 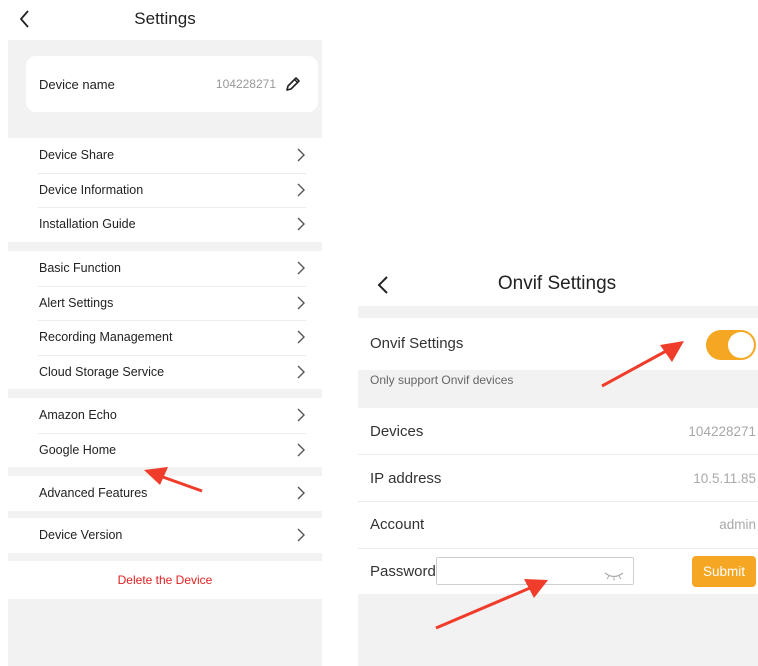 What do you see at coordinates (165, 155) in the screenshot?
I see `row-device-share: Device Share` at bounding box center [165, 155].